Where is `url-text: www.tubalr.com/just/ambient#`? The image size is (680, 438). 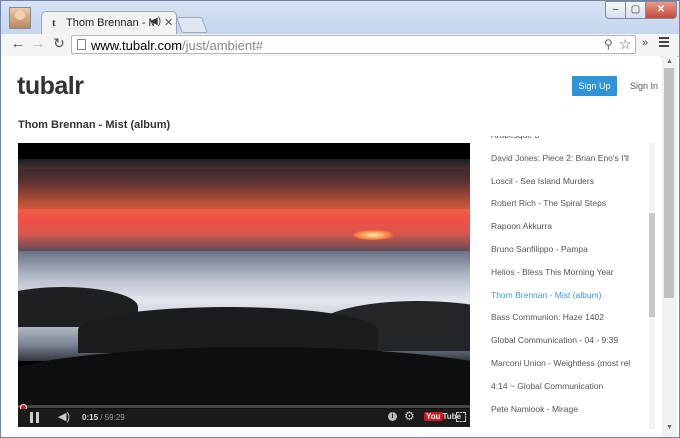
url-text: www.tubalr.com/just/ambient# is located at coordinates (177, 45).